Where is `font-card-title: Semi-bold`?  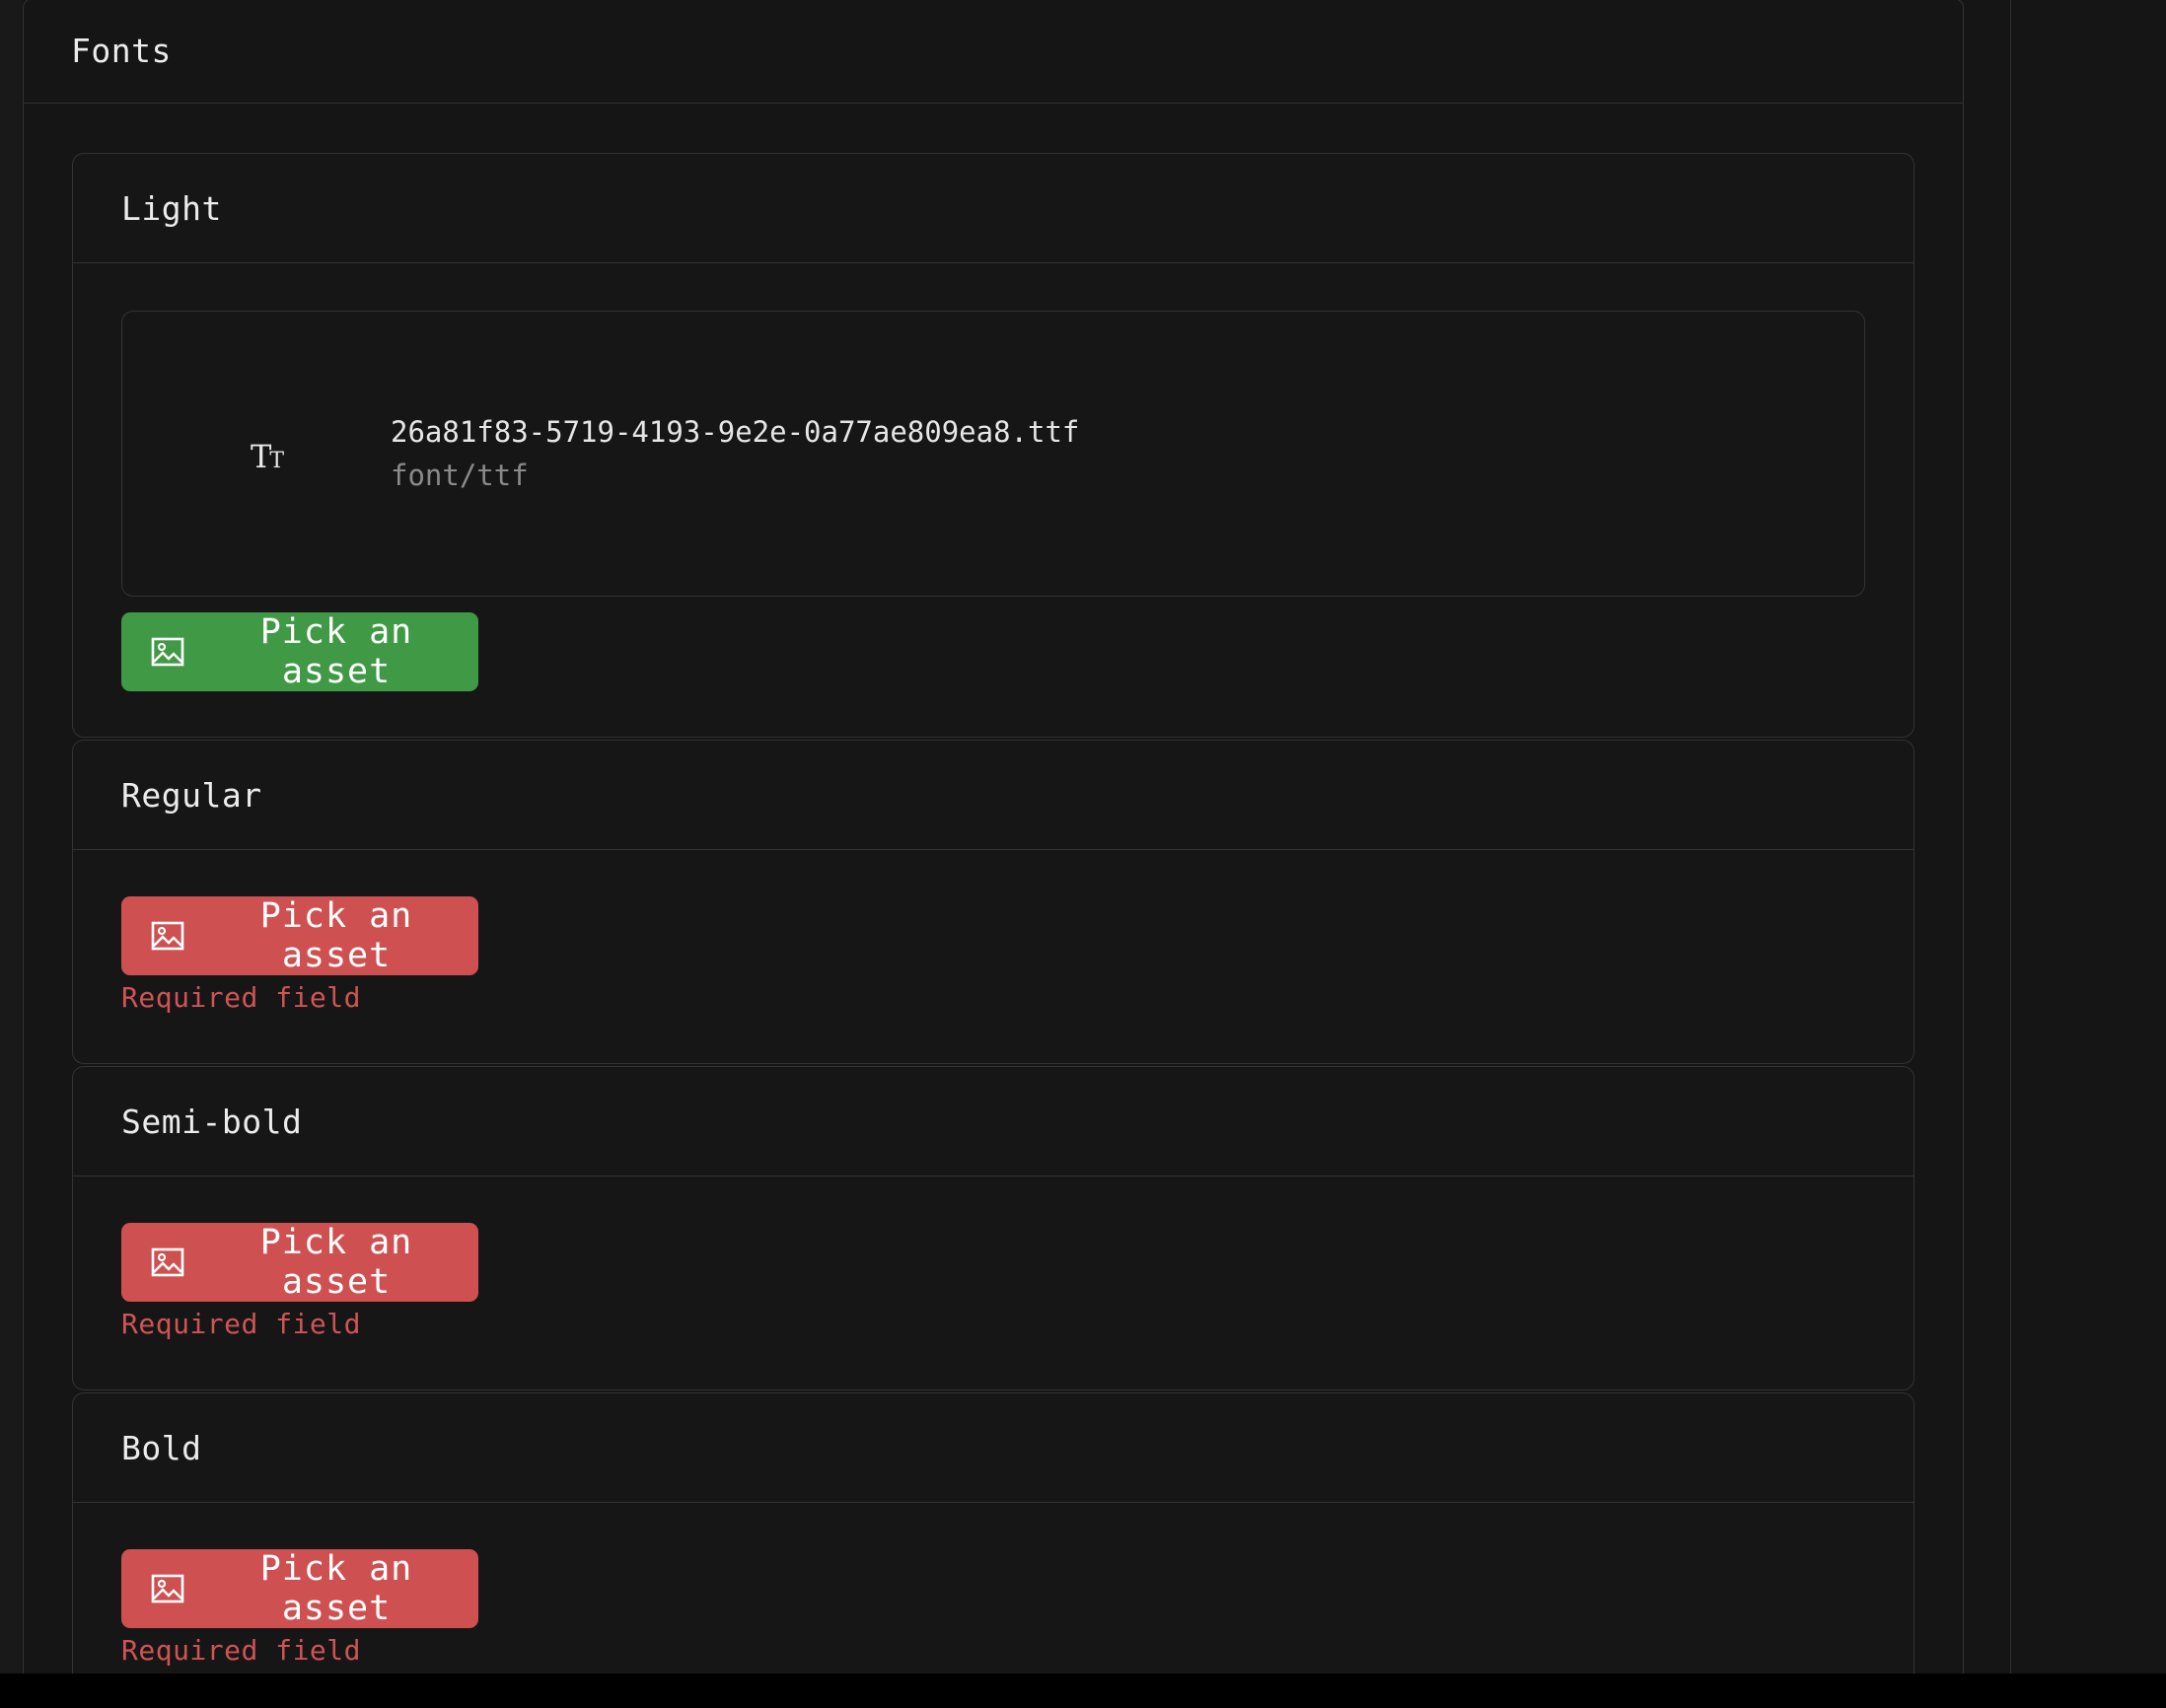
font-card-title: Semi-bold is located at coordinates (212, 1121).